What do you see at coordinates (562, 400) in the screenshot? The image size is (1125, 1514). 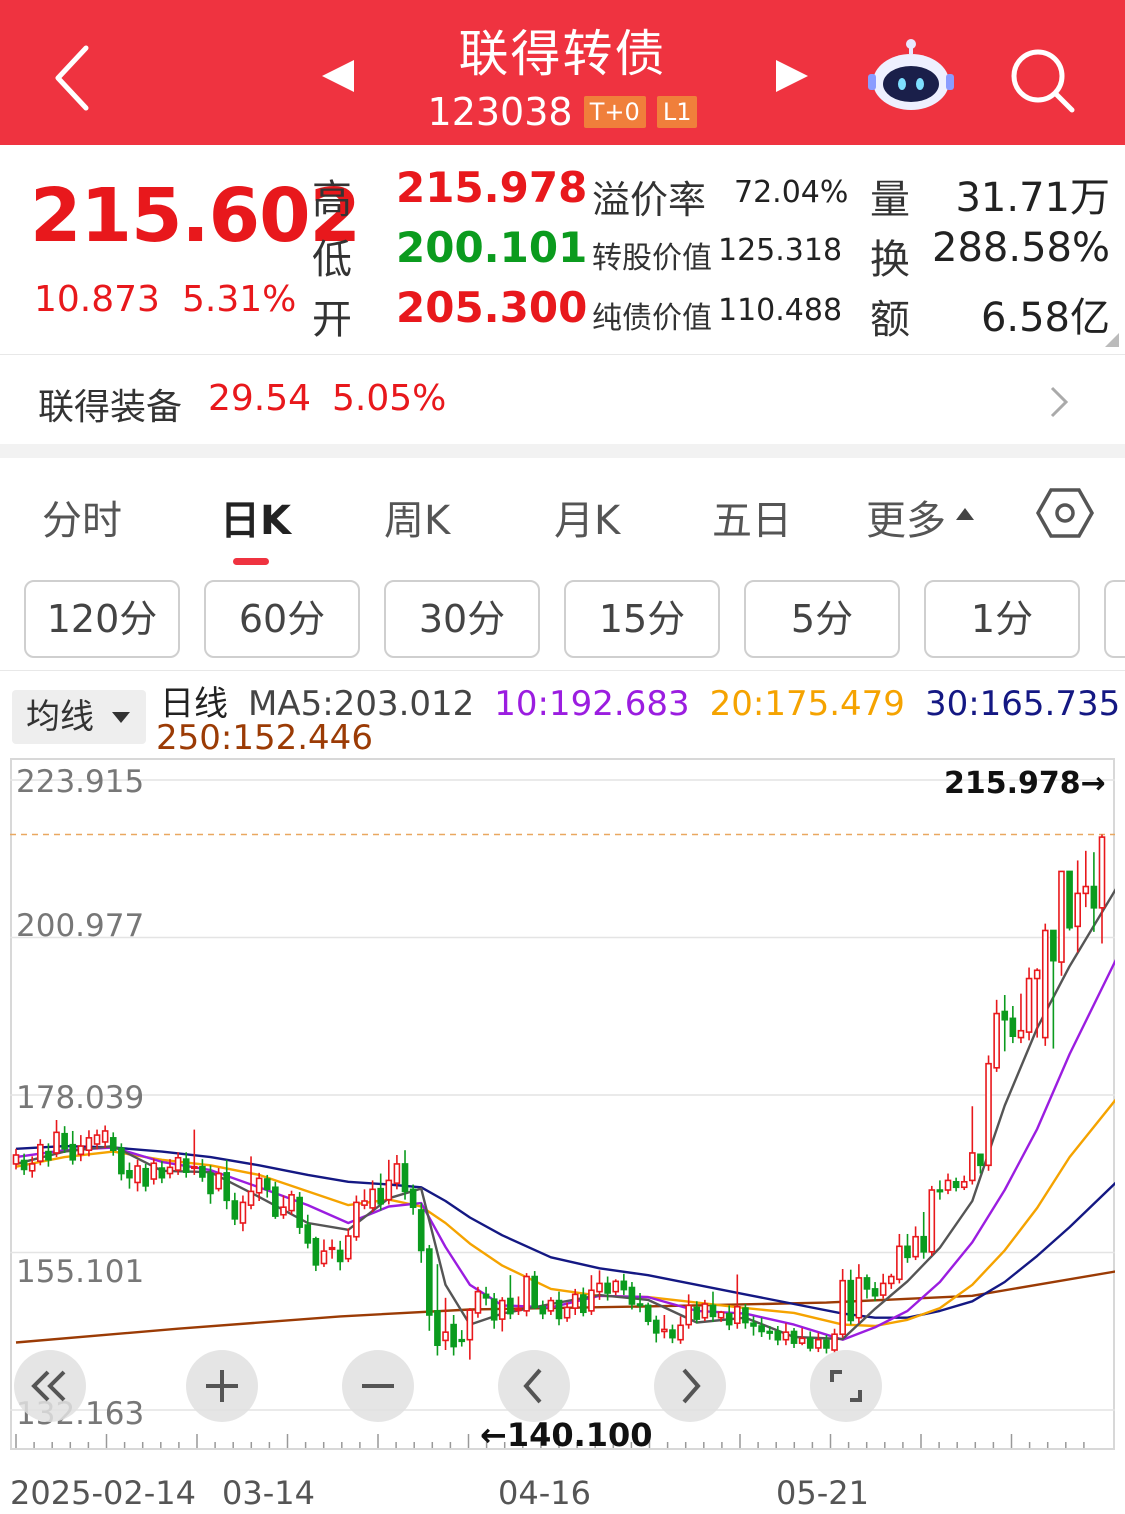 I see `underlying-stock-row: 联得装备 29.54 5.05%` at bounding box center [562, 400].